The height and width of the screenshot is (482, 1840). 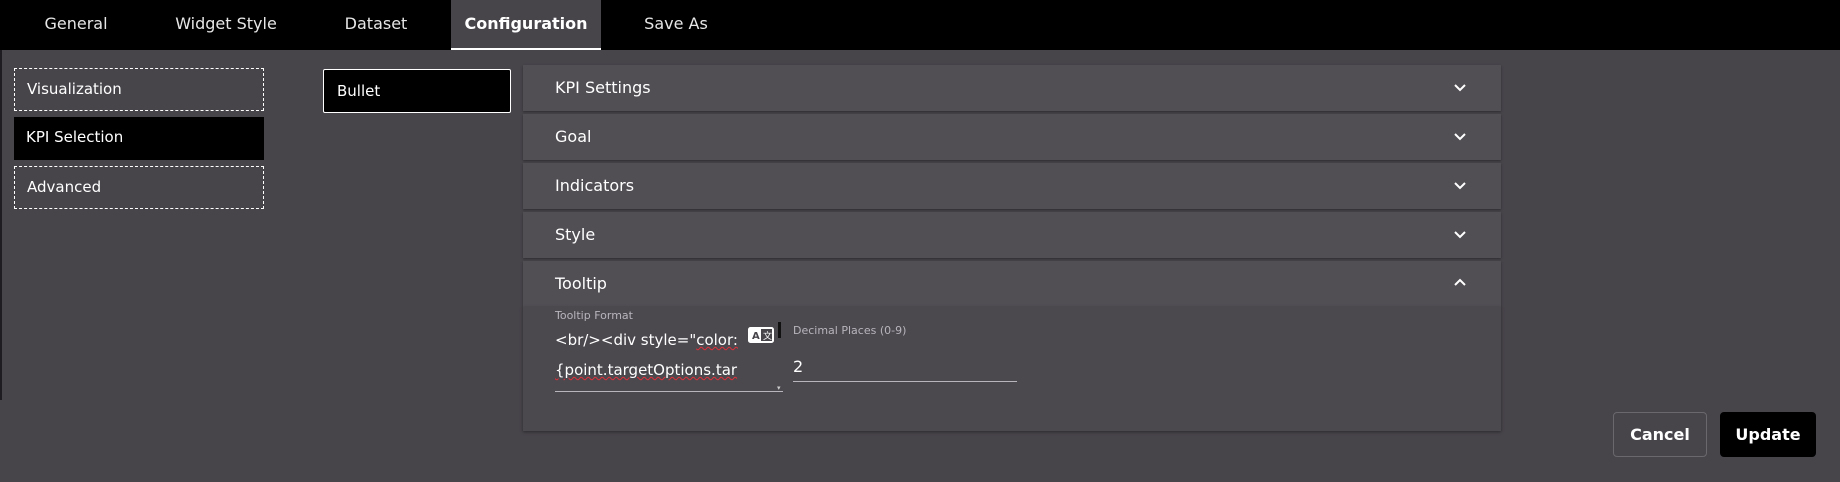 I want to click on decimal-places-label: Decimal Places (0-9), so click(x=850, y=330).